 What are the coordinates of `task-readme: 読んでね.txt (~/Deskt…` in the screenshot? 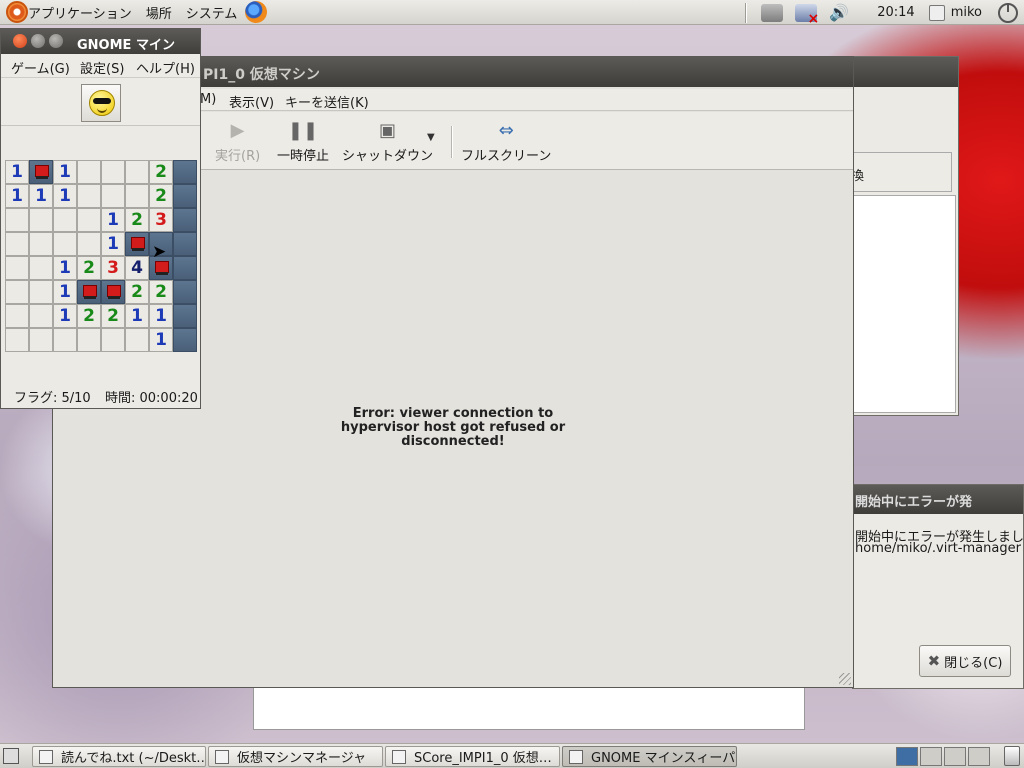 It's located at (119, 756).